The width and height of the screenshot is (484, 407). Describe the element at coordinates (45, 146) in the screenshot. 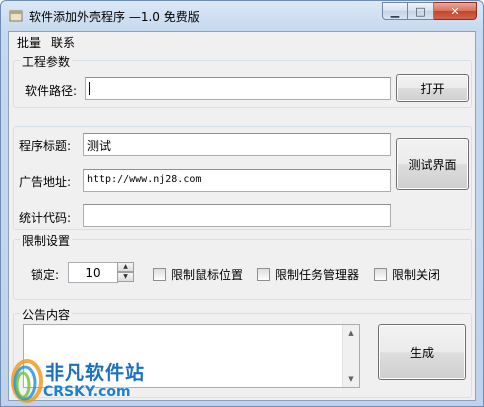

I see `title-label: 程序标题:` at that location.